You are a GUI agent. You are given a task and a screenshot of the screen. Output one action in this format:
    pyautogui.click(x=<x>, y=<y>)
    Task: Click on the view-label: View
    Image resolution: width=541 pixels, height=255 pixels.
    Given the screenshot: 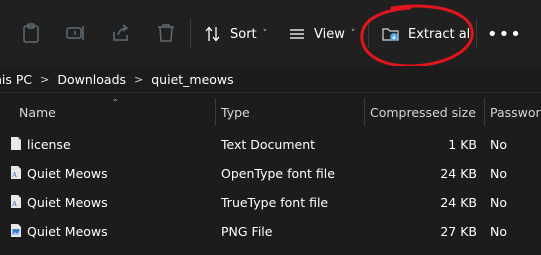 What is the action you would take?
    pyautogui.click(x=329, y=34)
    